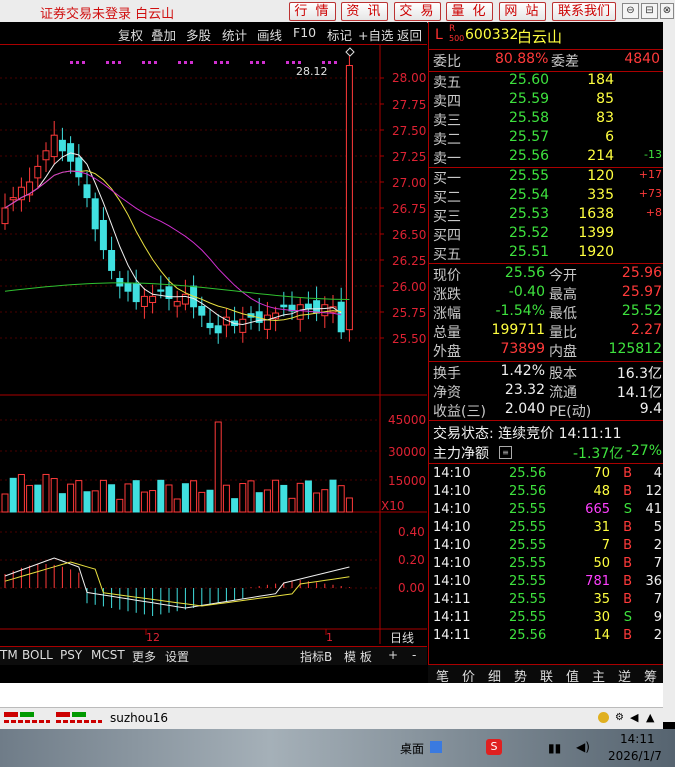  I want to click on input-method-icon: S, so click(494, 747).